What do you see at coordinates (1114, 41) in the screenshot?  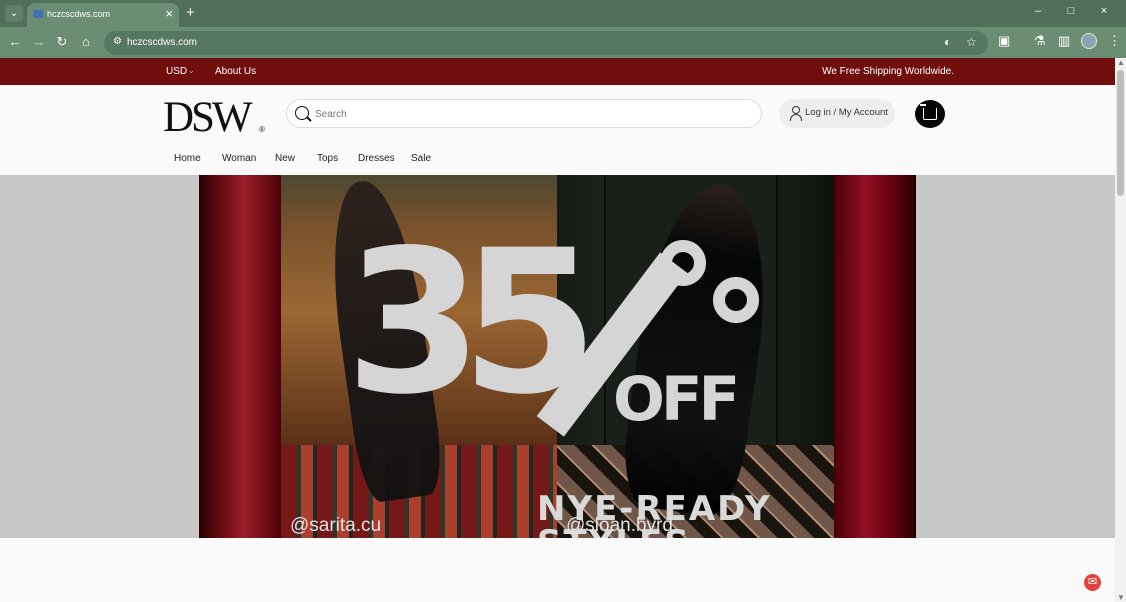 I see `more-menu-icon: ⋮` at bounding box center [1114, 41].